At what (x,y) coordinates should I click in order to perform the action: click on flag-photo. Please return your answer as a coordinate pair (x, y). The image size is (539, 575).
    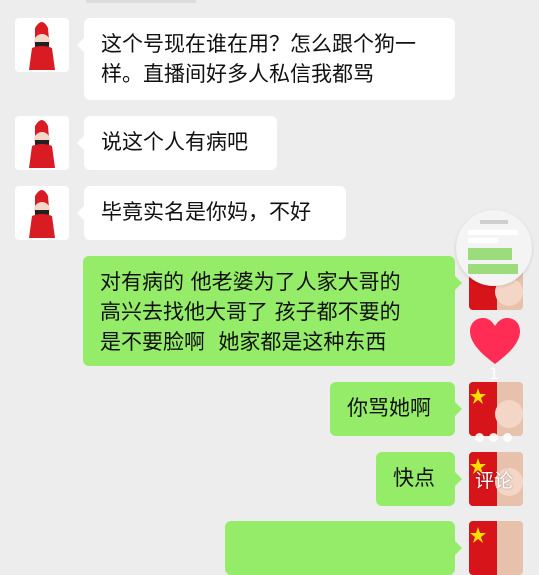
    Looking at the image, I should click on (496, 548).